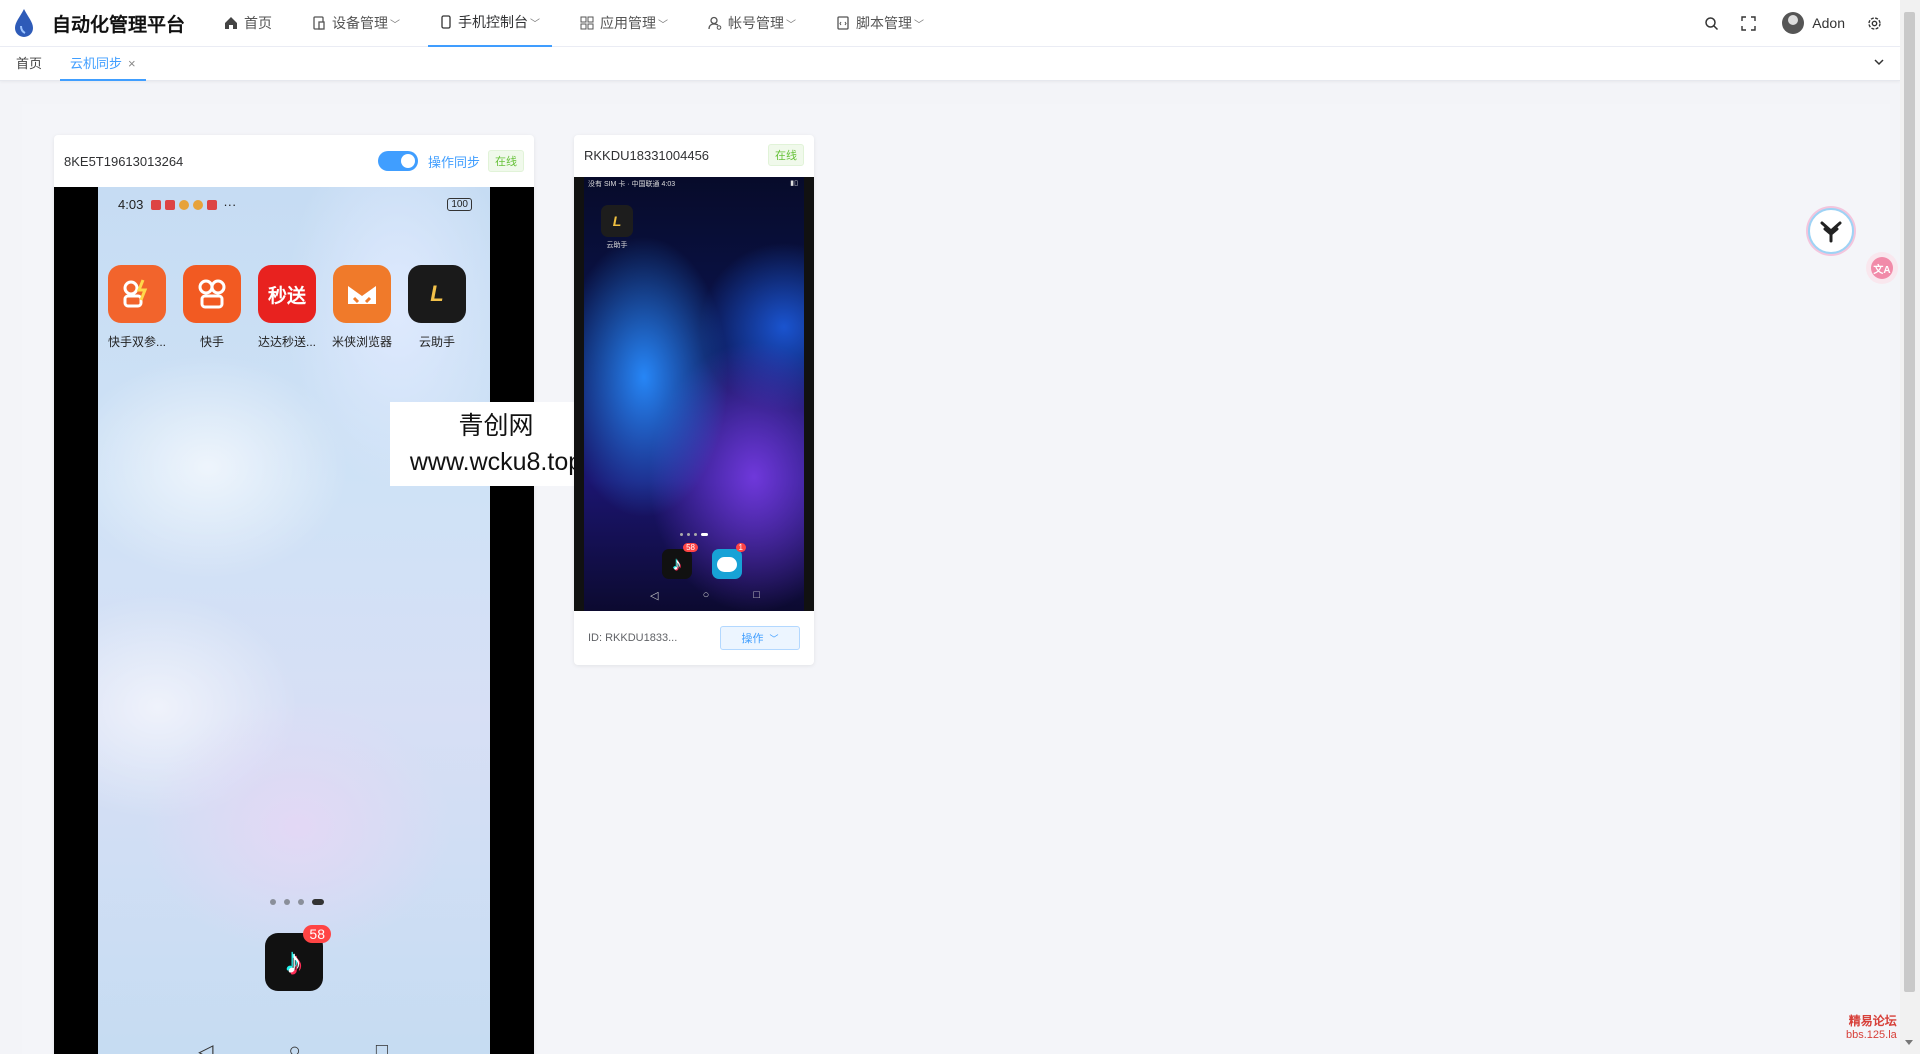  I want to click on floating-assistant-button, so click(1831, 231).